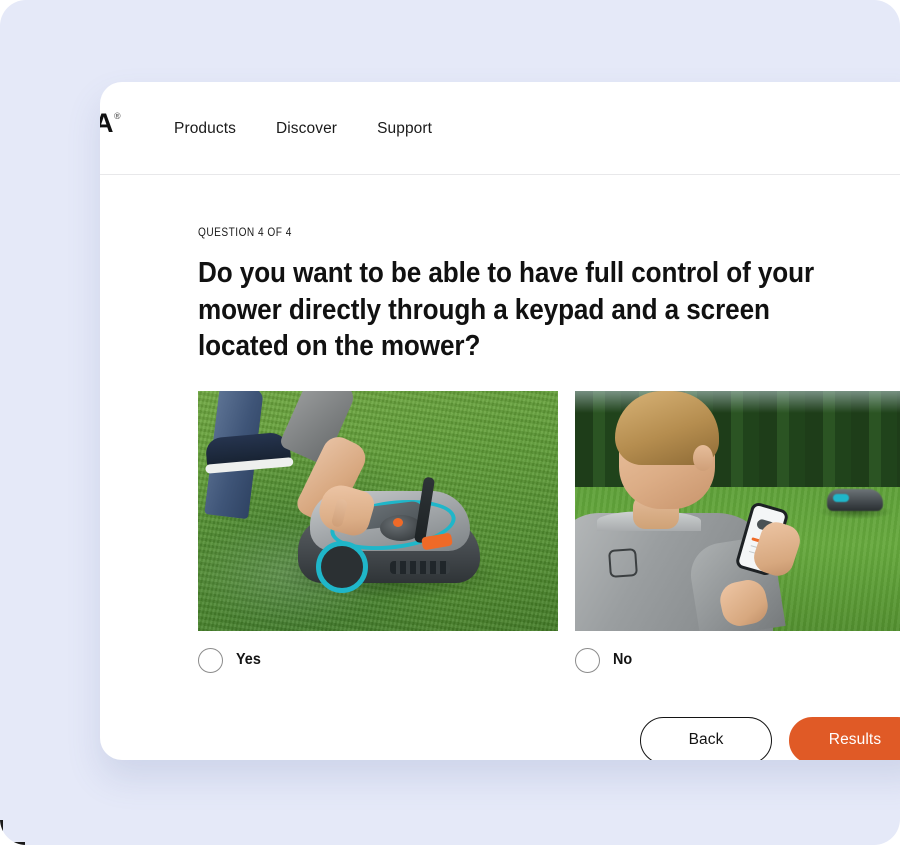 This screenshot has width=900, height=845. I want to click on answer-option-no: No, so click(737, 531).